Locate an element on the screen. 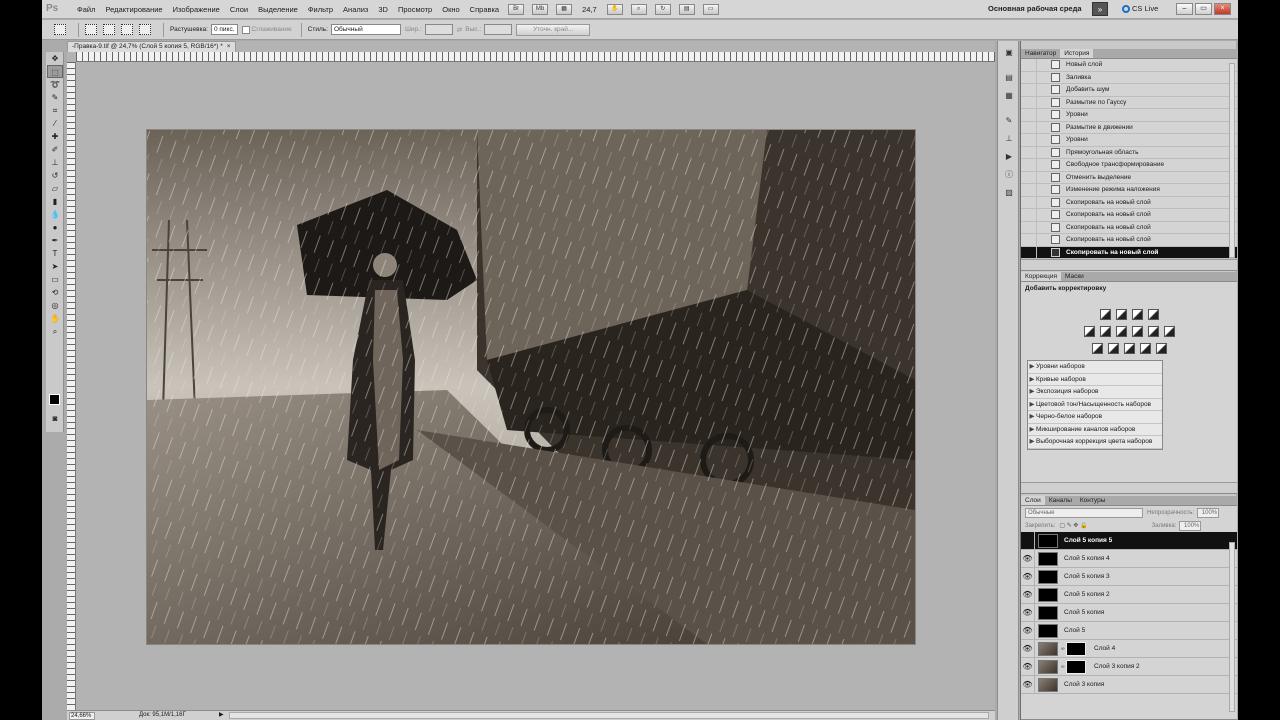 The width and height of the screenshot is (1280, 720). history-item: Размытие в движении is located at coordinates (1129, 127).